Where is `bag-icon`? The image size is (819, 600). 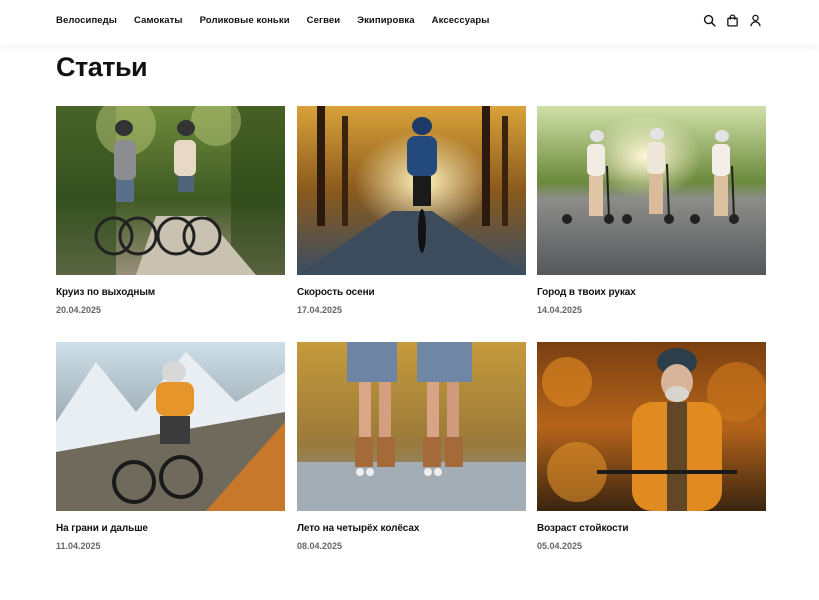 bag-icon is located at coordinates (732, 20).